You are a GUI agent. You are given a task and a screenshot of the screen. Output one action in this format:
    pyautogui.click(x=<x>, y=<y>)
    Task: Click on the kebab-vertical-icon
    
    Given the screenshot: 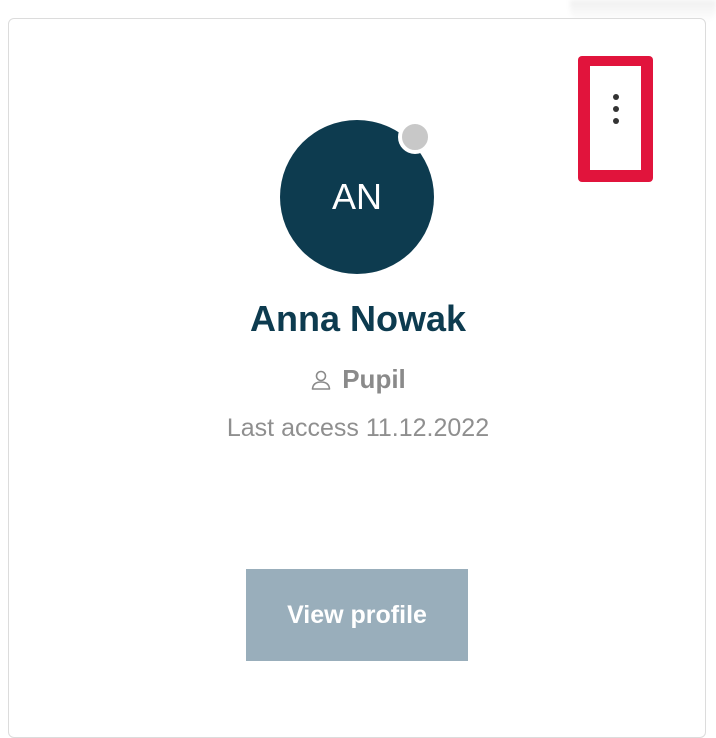 What is the action you would take?
    pyautogui.click(x=615, y=109)
    